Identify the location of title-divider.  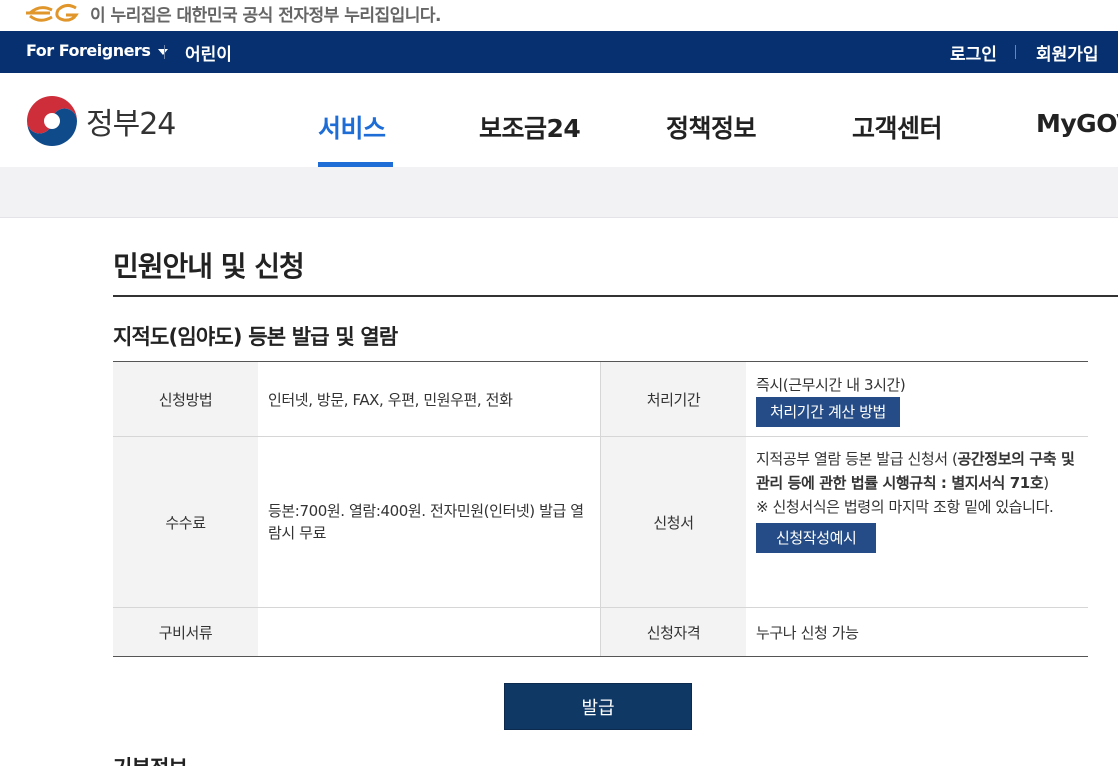
(615, 296).